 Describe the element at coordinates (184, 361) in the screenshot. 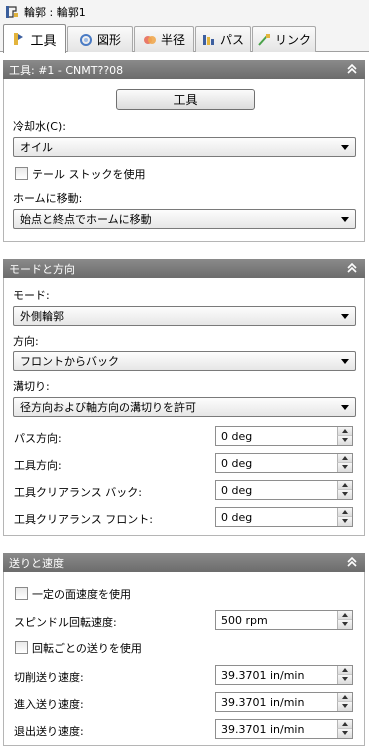

I see `direction-select: フロントからバック` at that location.